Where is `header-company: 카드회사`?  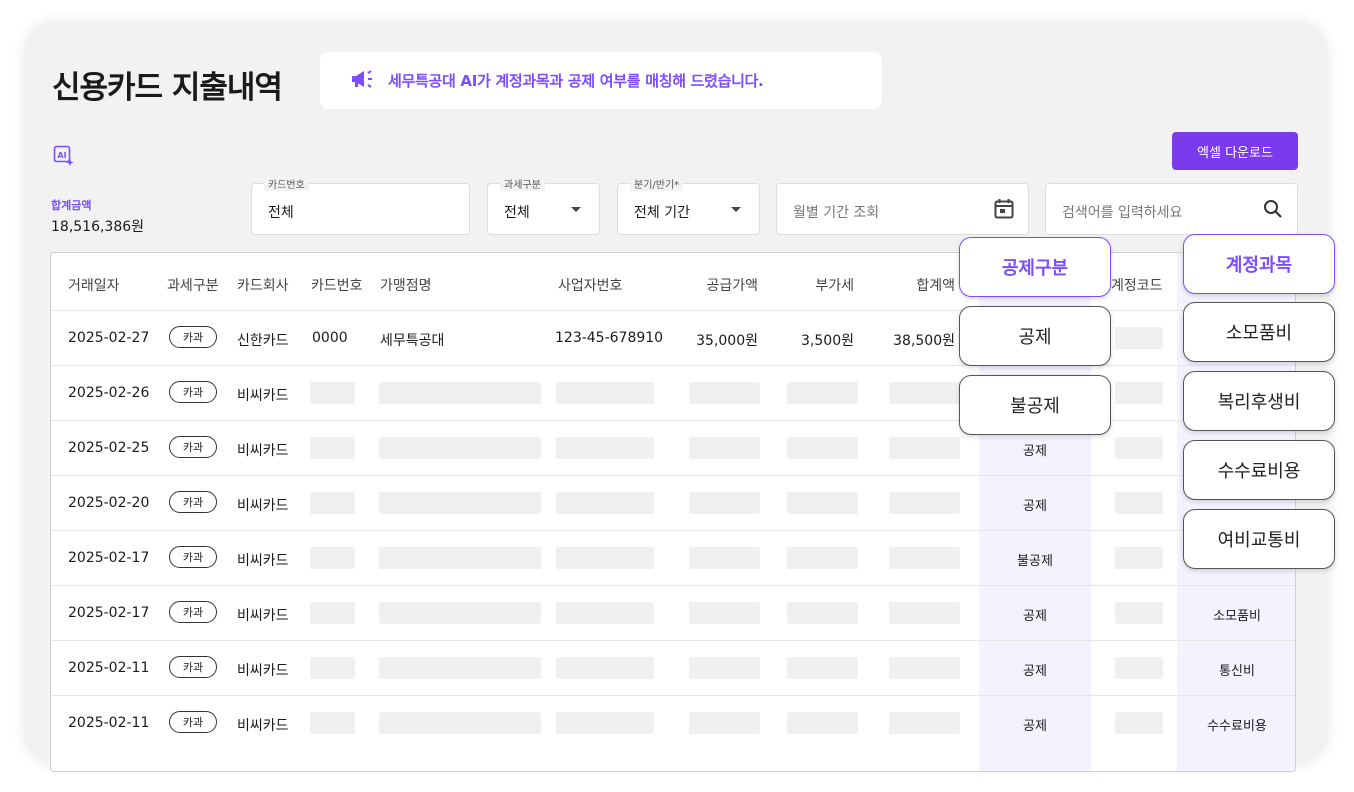
header-company: 카드회사 is located at coordinates (263, 286).